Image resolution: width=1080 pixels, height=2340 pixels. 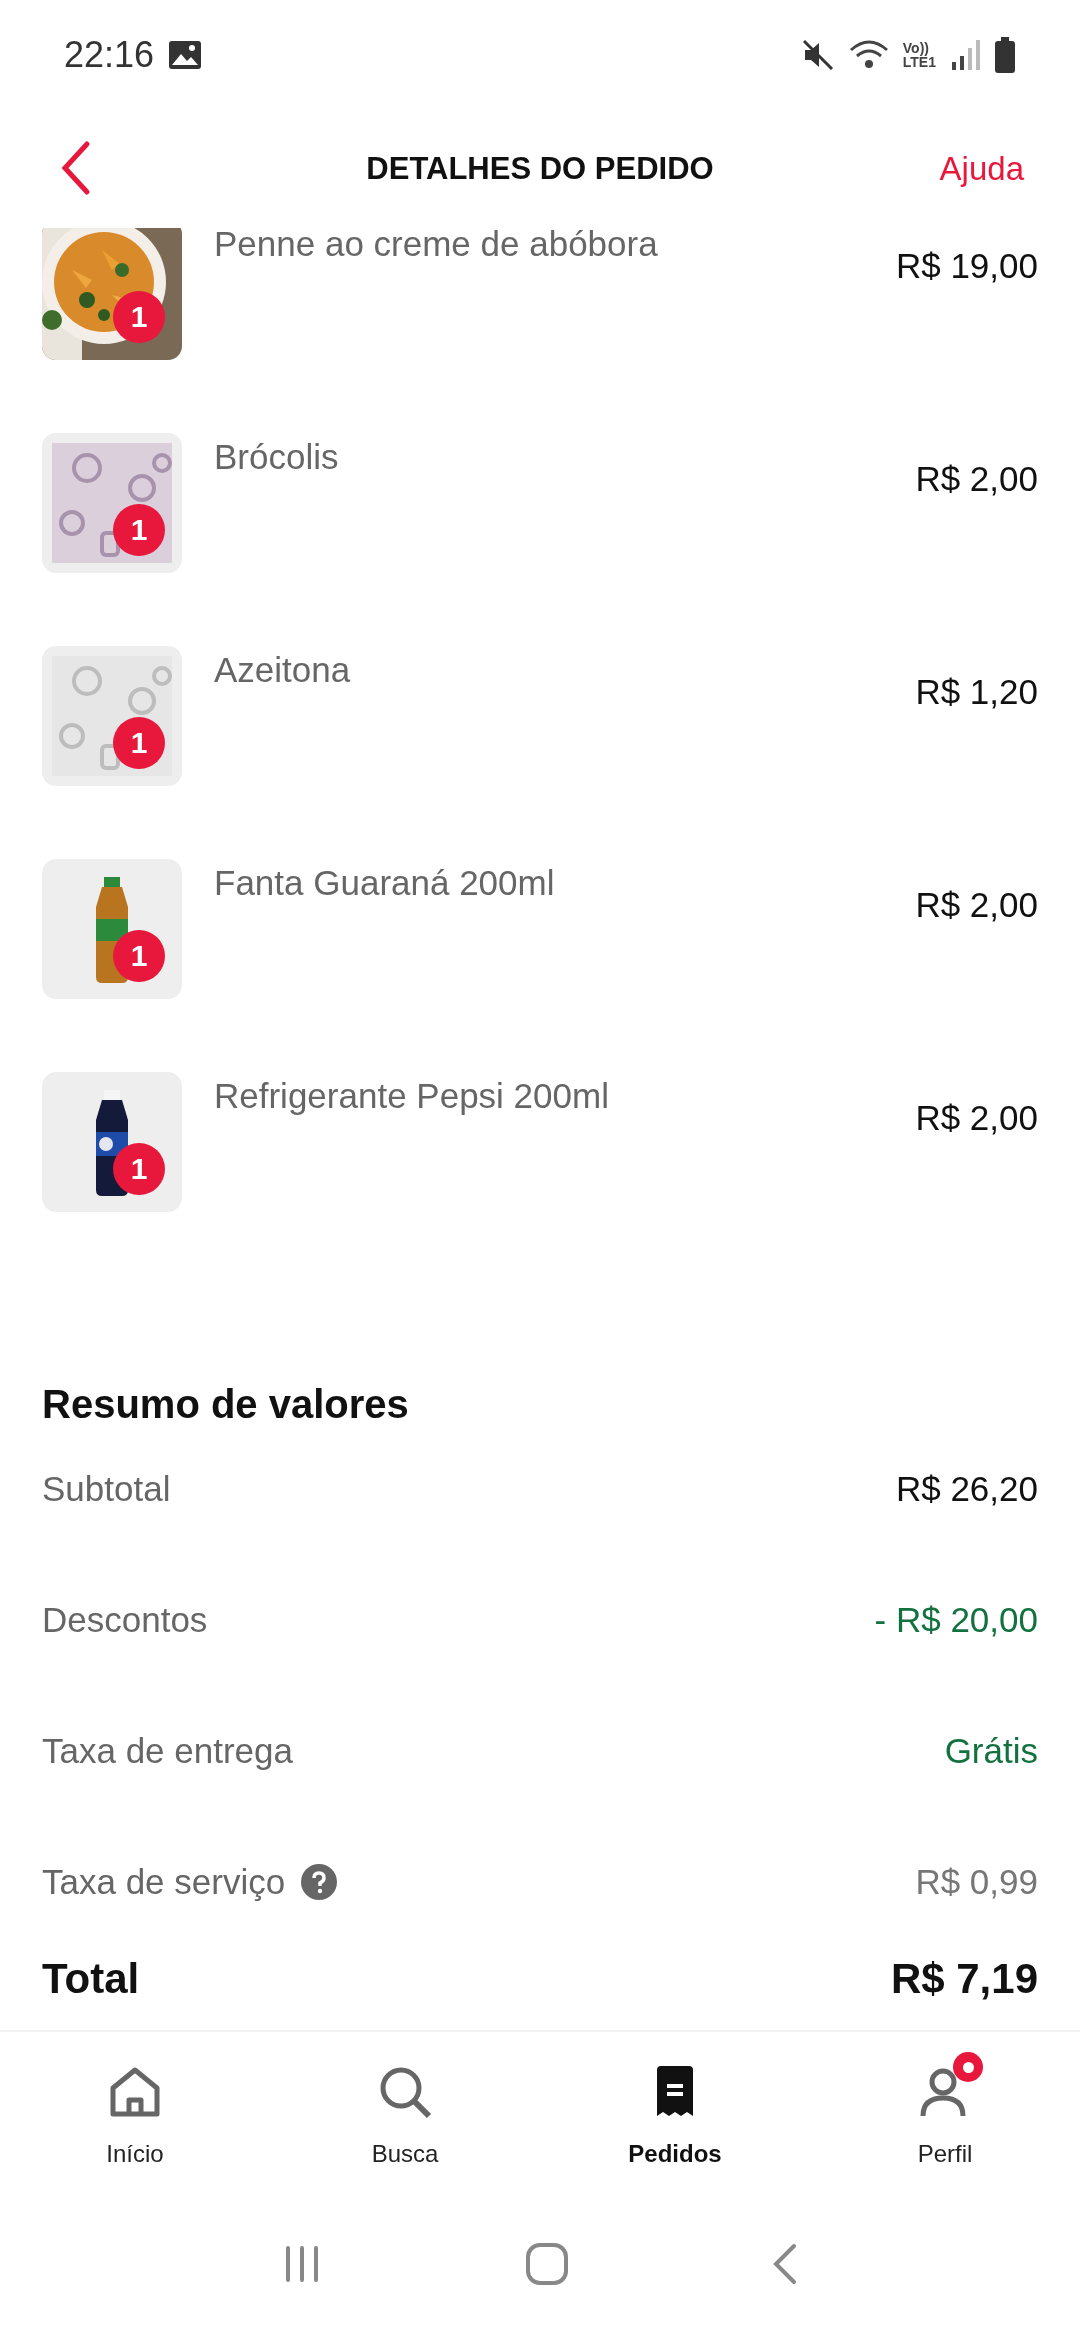 I want to click on summary-value: - R$ 20,00, so click(x=956, y=1619).